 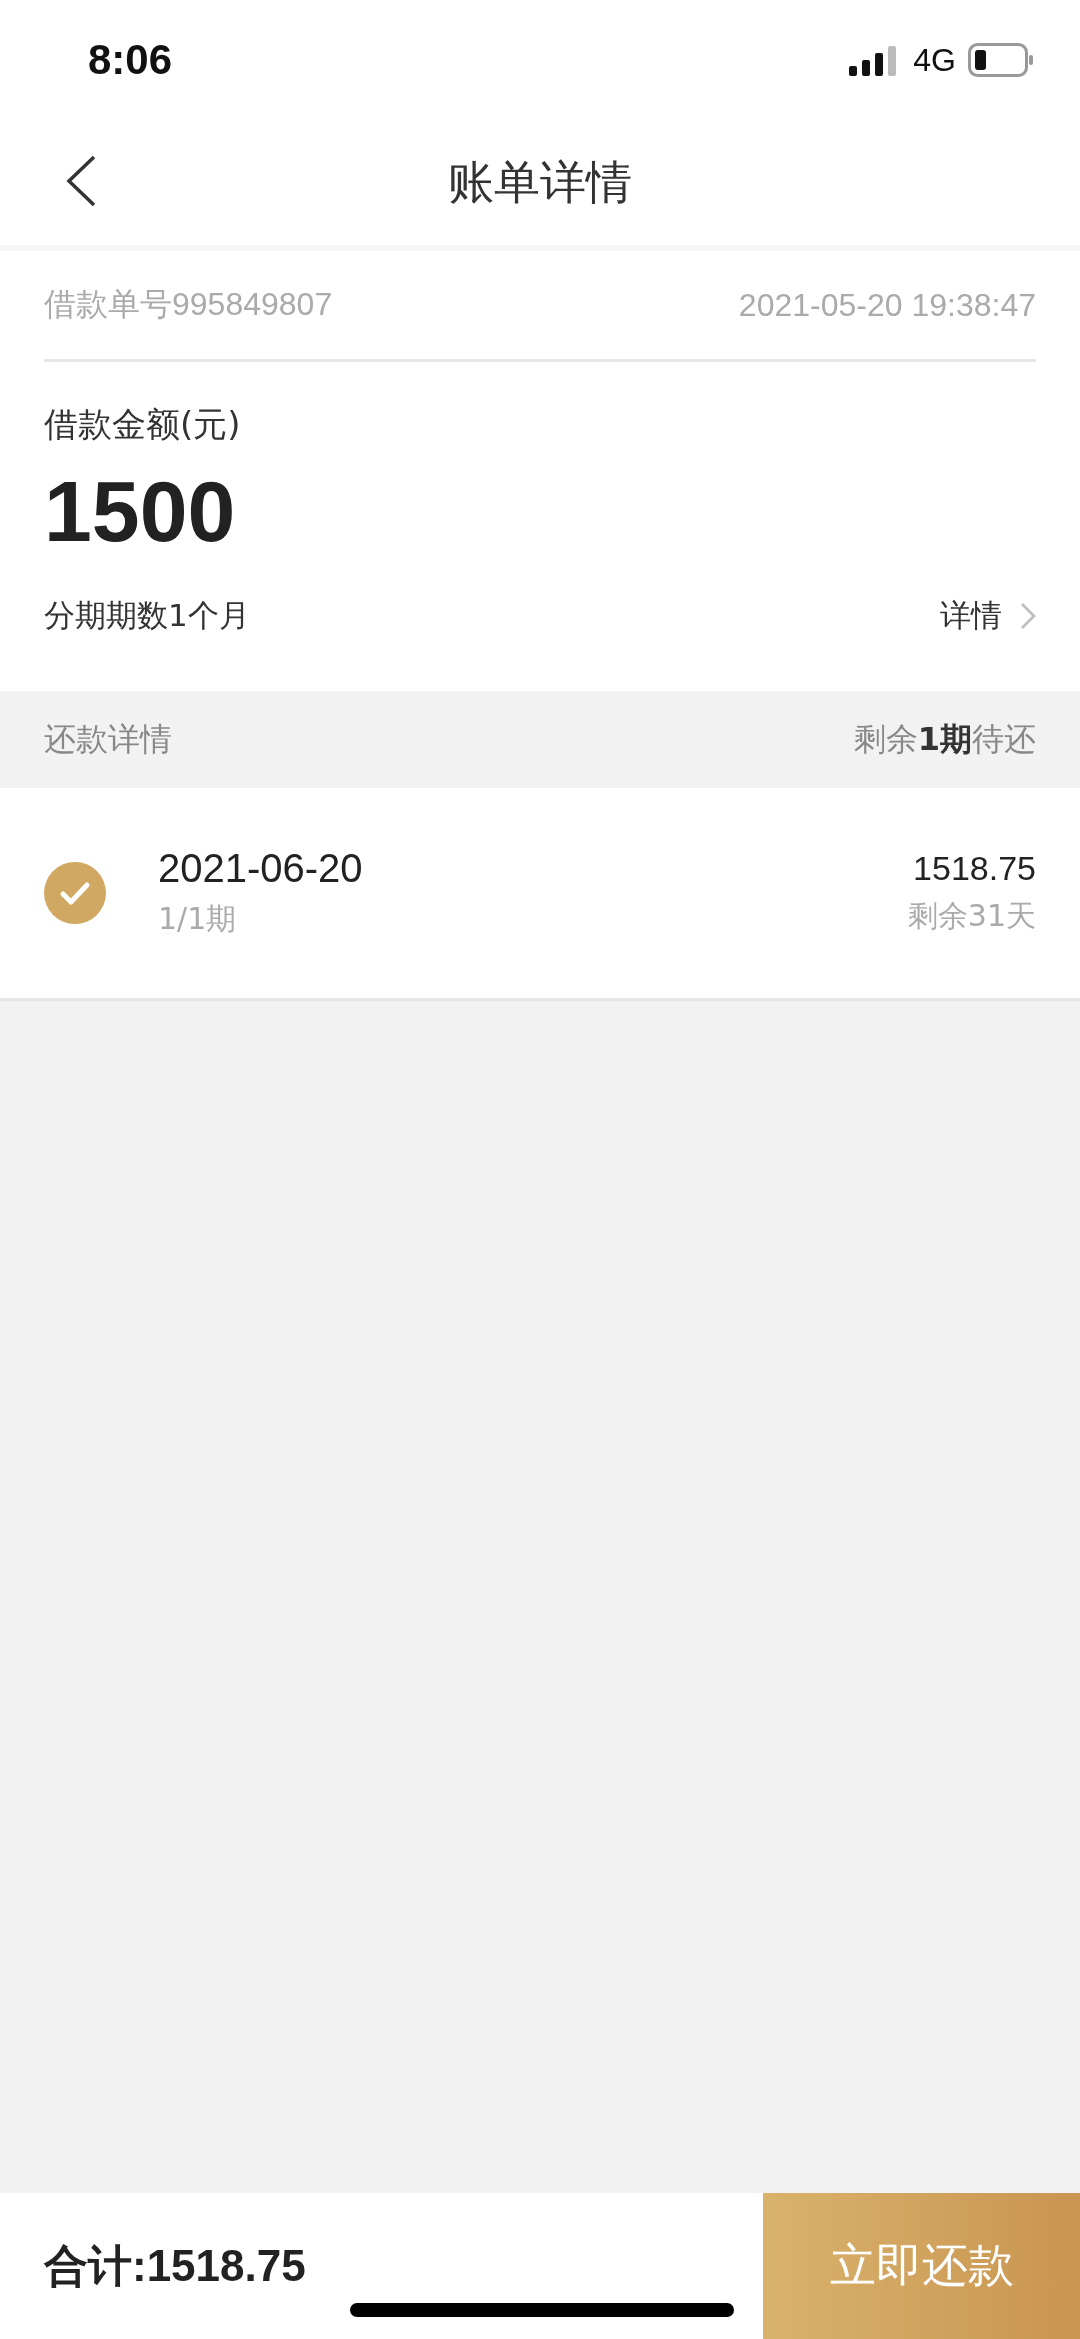 I want to click on details-link: 详情, so click(x=988, y=616).